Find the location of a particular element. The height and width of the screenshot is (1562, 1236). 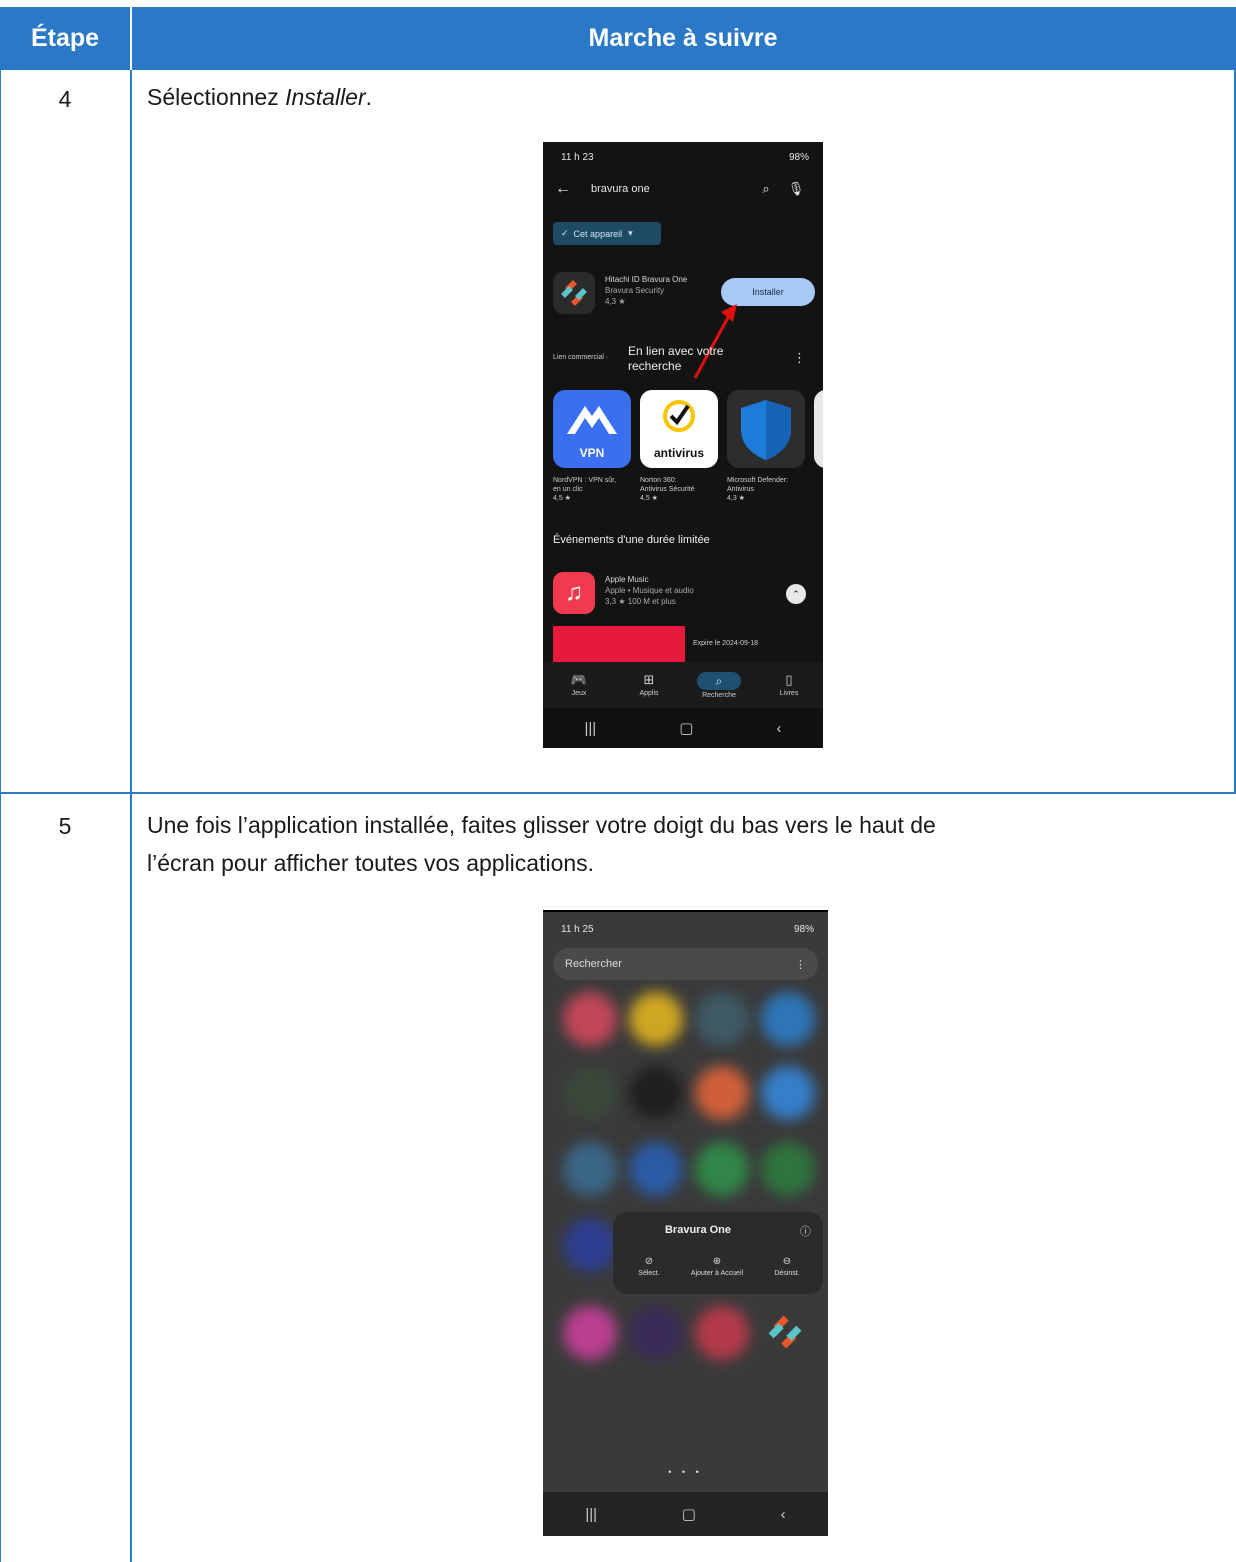

action-label: Ajouter à Accueil is located at coordinates (717, 1273).